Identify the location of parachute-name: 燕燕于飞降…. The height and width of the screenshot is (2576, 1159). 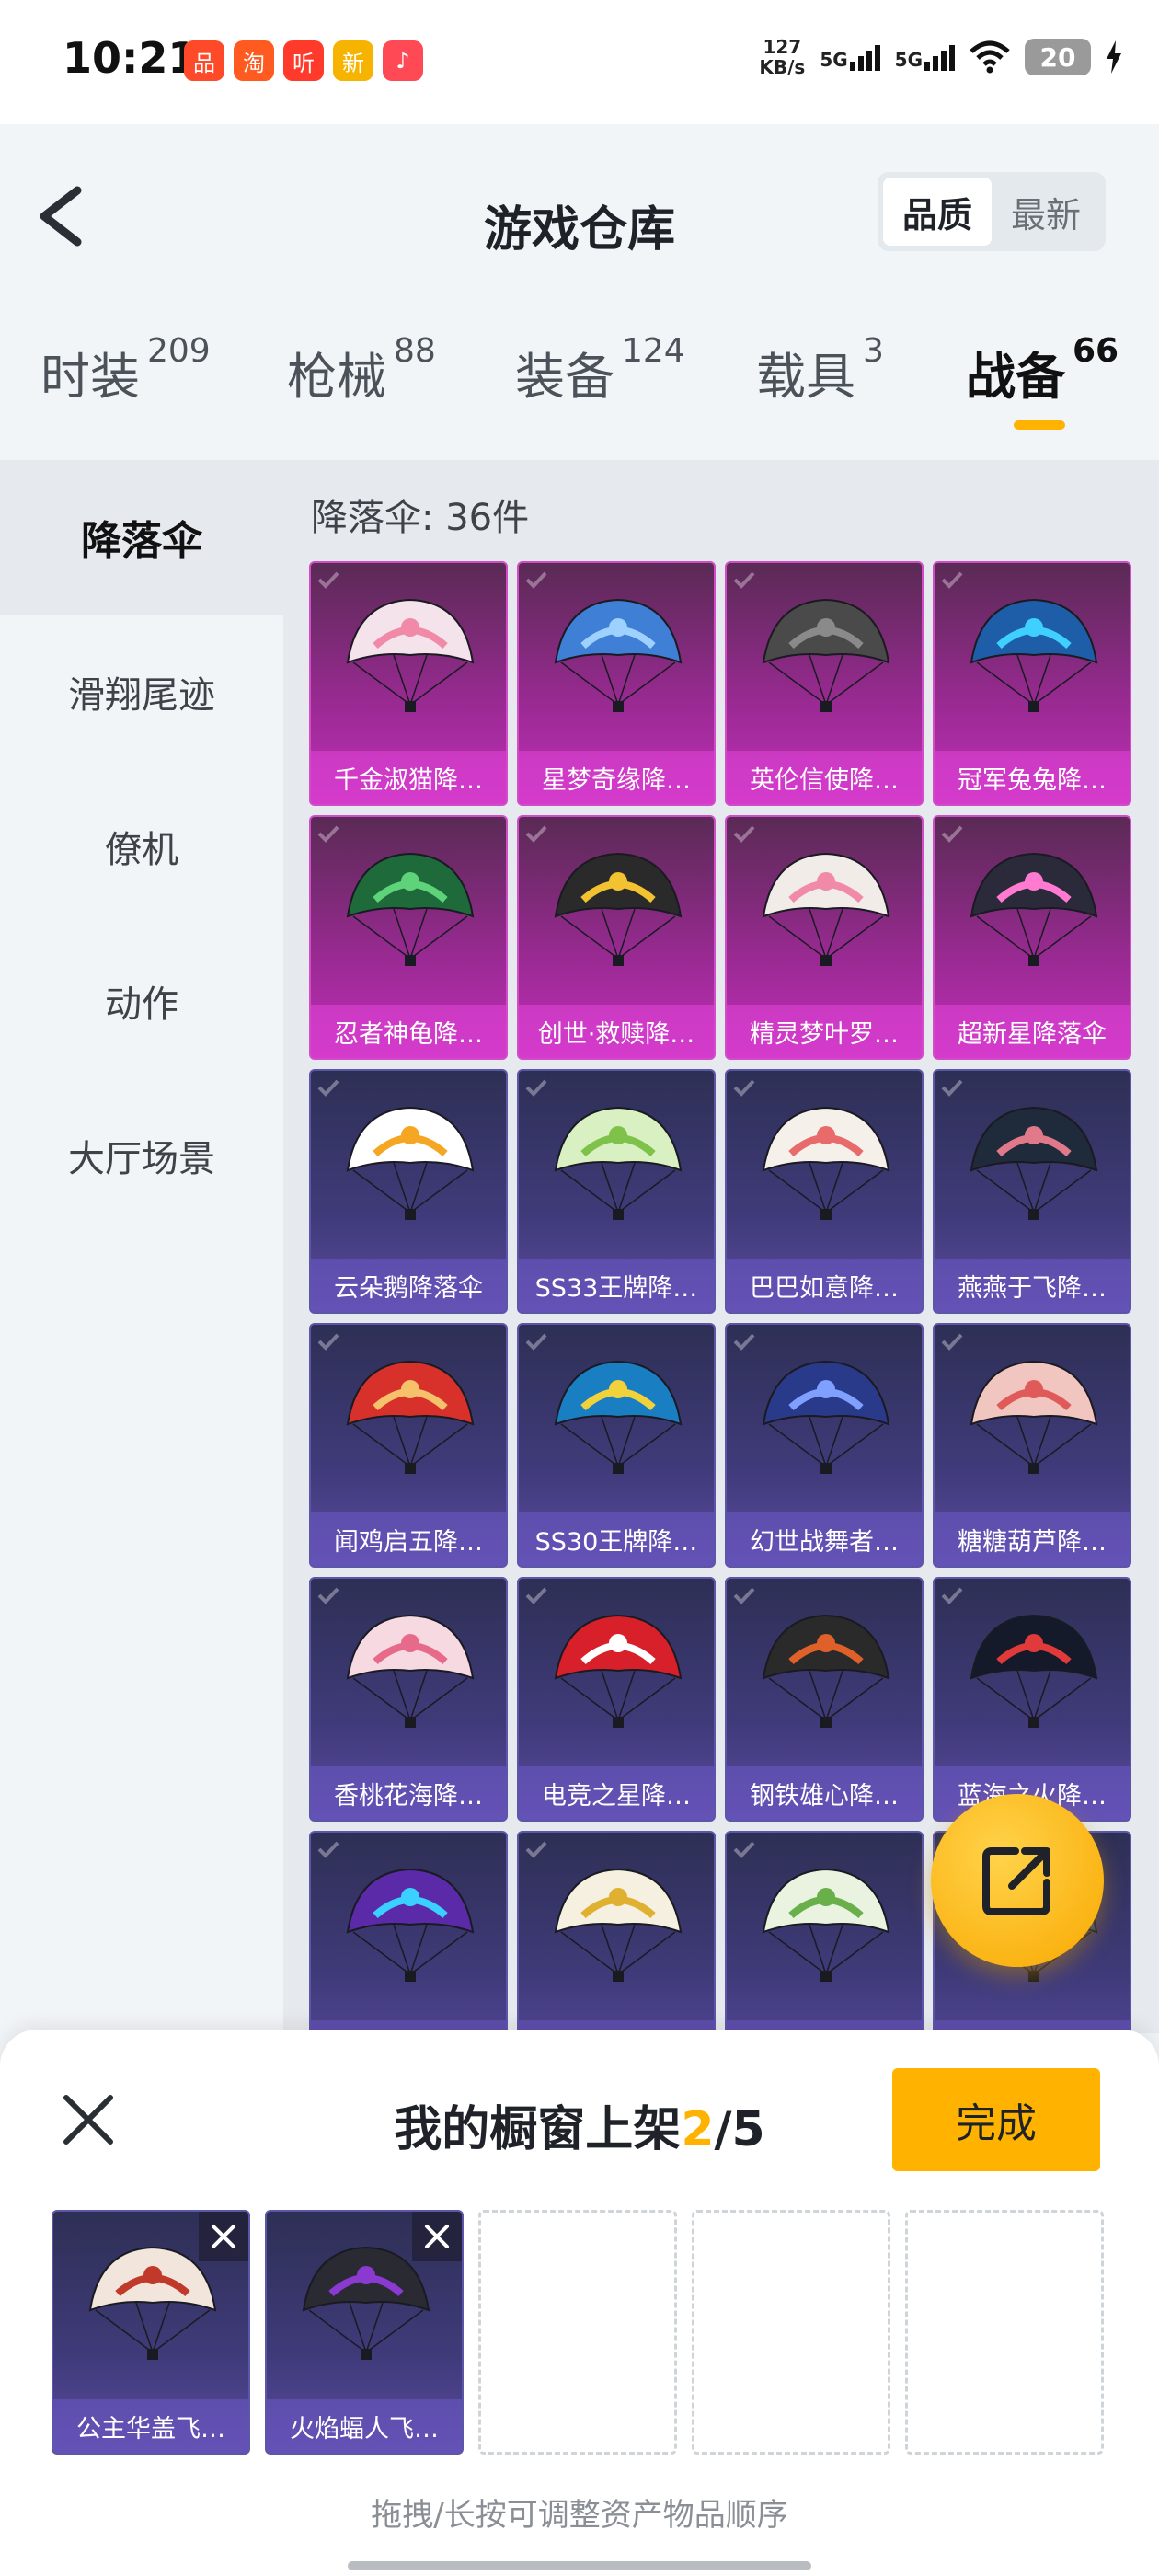
(1032, 1285).